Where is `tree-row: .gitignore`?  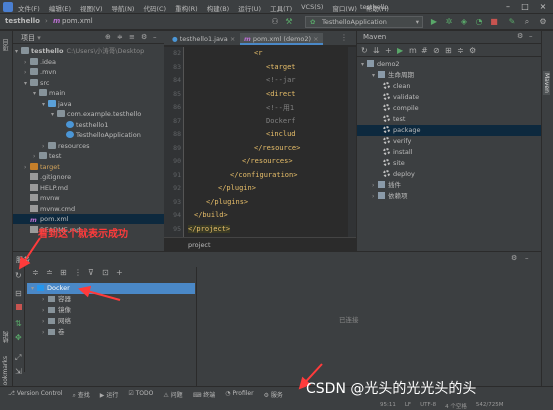
tree-row: .gitignore is located at coordinates (88, 177).